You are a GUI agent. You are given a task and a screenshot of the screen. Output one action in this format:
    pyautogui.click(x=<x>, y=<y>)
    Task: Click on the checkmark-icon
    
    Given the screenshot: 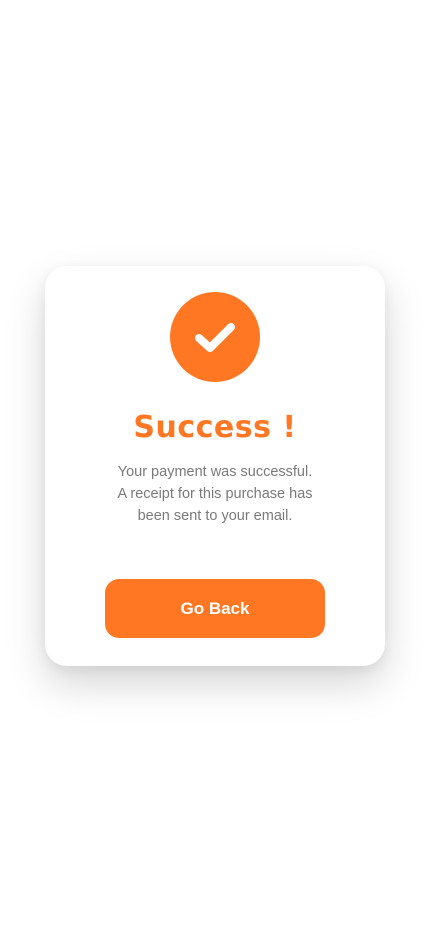 What is the action you would take?
    pyautogui.click(x=215, y=337)
    